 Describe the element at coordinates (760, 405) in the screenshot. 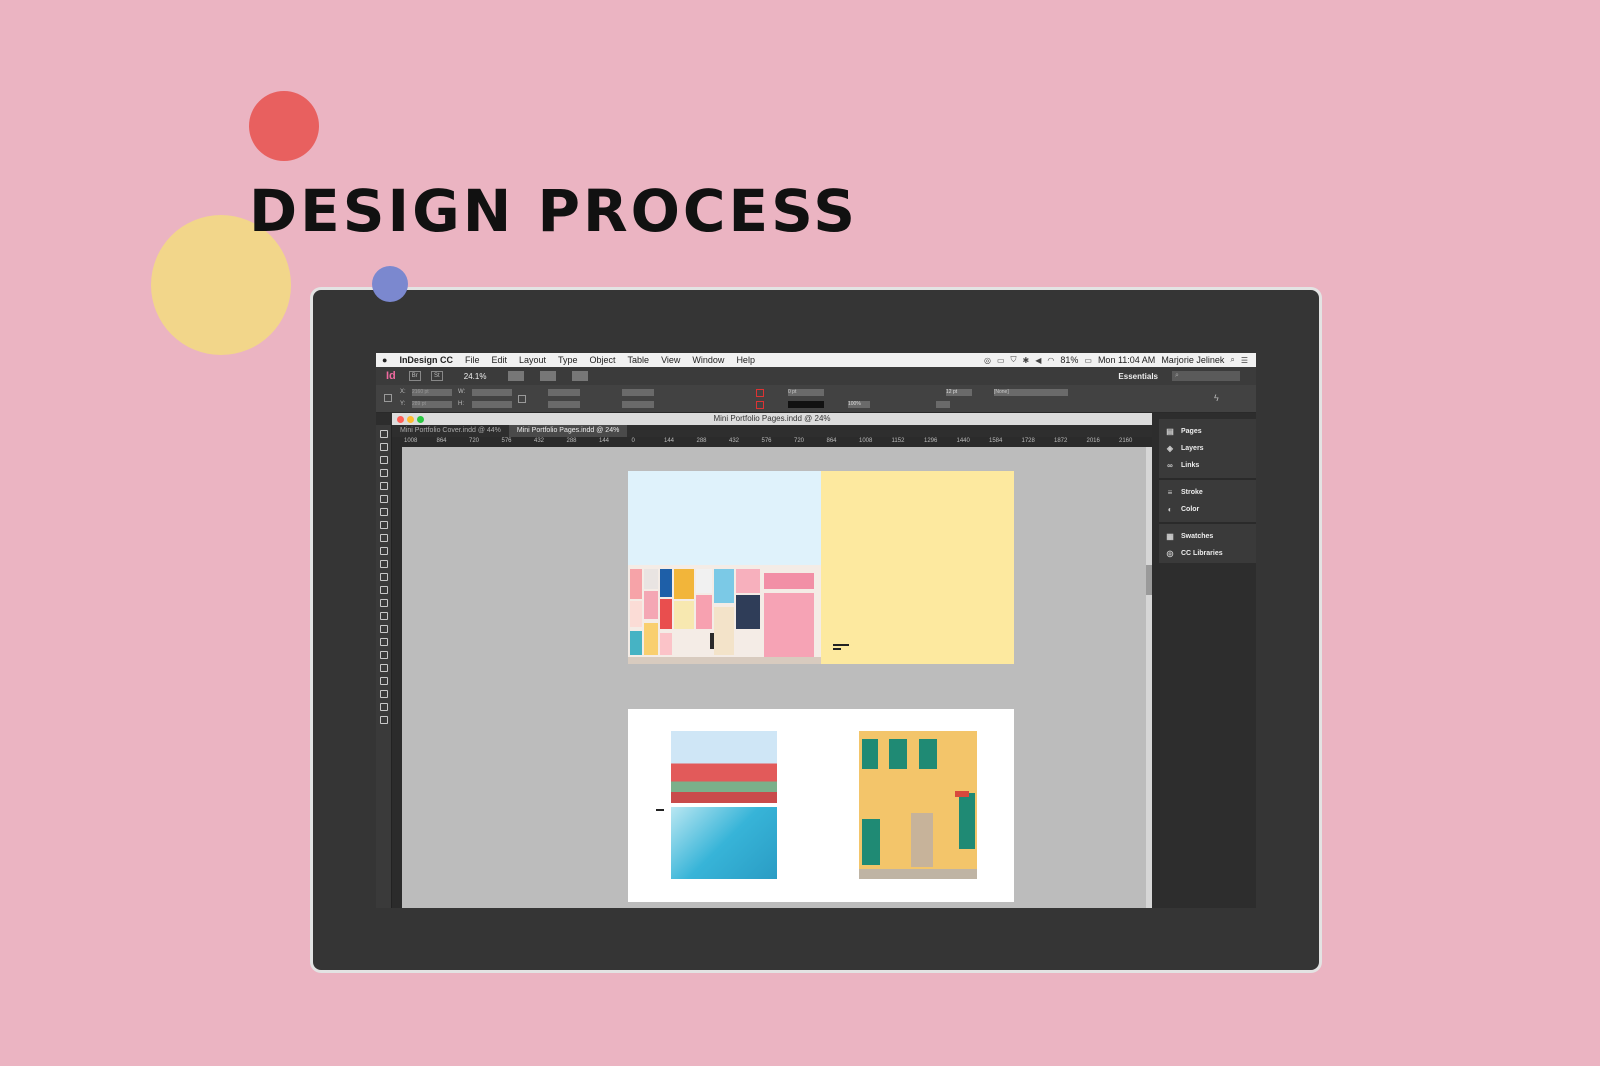

I see `stroke-swatch-icon` at that location.